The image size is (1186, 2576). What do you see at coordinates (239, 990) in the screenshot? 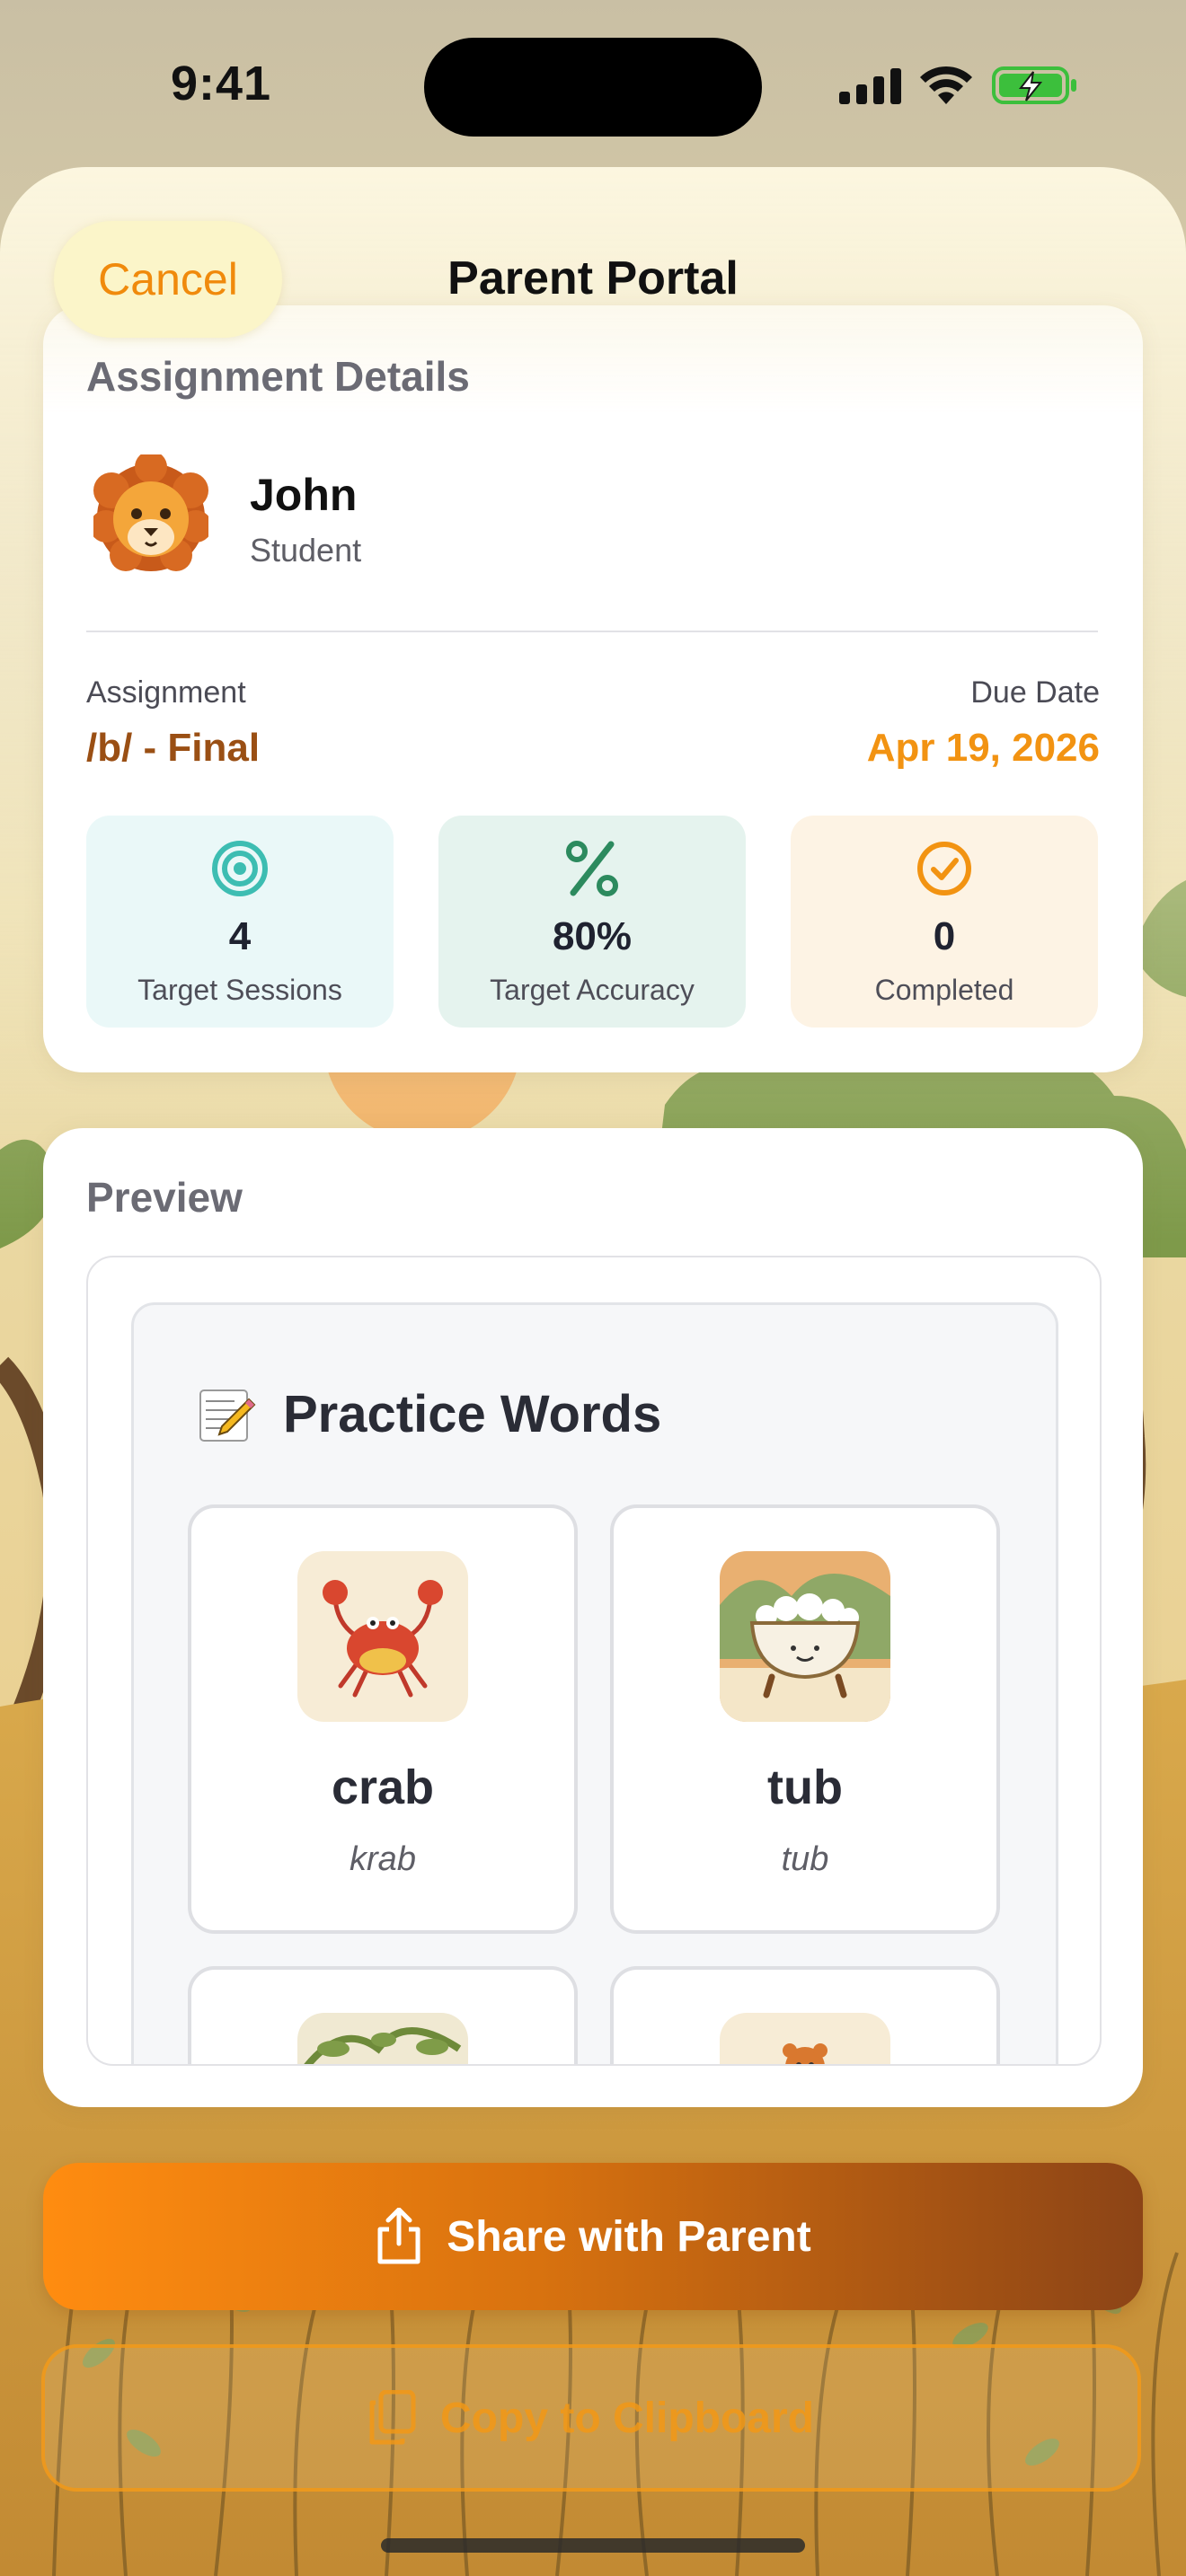
I see `stat-label: Target Sessions` at bounding box center [239, 990].